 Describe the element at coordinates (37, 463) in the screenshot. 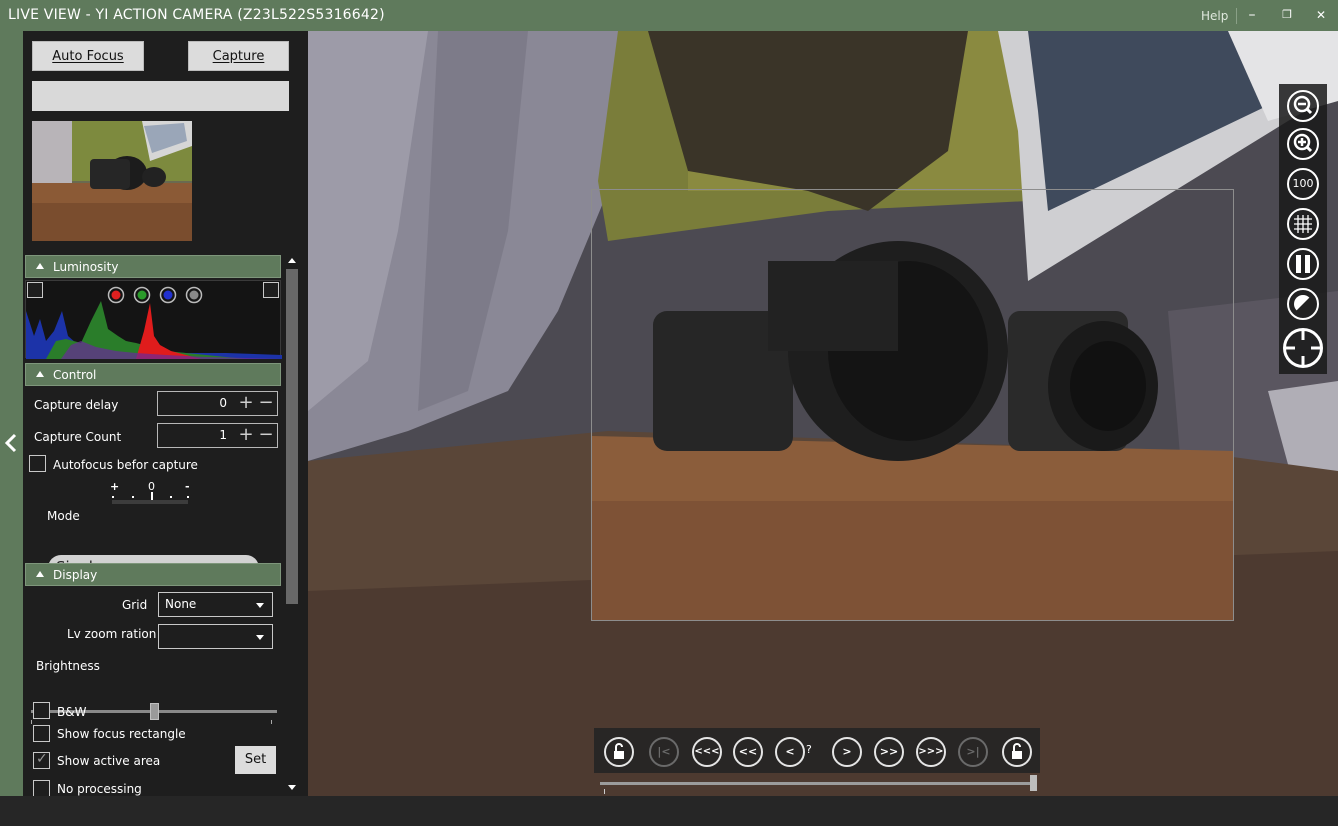

I see `autofocus-before-capture-checkbox` at that location.